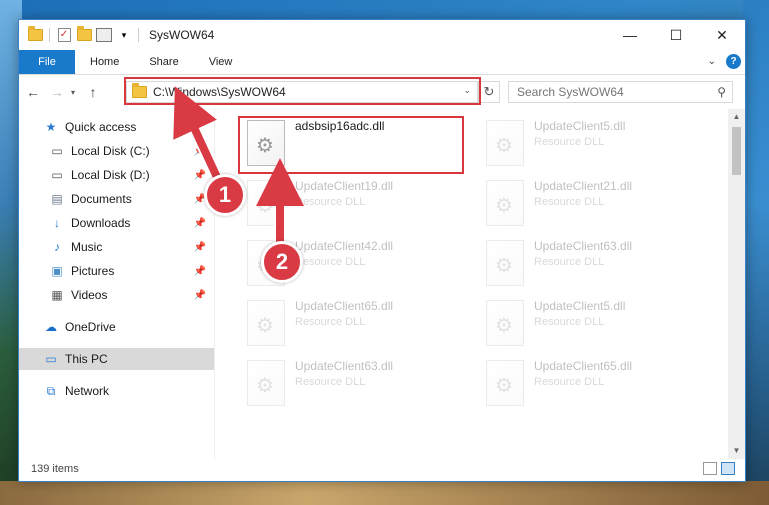 The height and width of the screenshot is (505, 769). Describe the element at coordinates (282, 262) in the screenshot. I see `step-badge-2: 2` at that location.